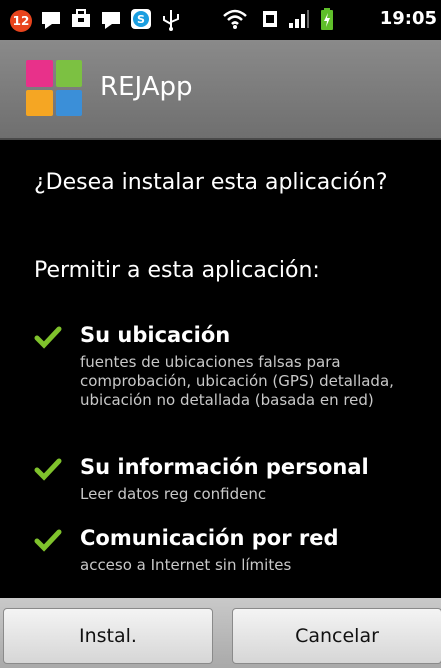 The width and height of the screenshot is (441, 668). What do you see at coordinates (146, 87) in the screenshot?
I see `app-title: REJApp` at bounding box center [146, 87].